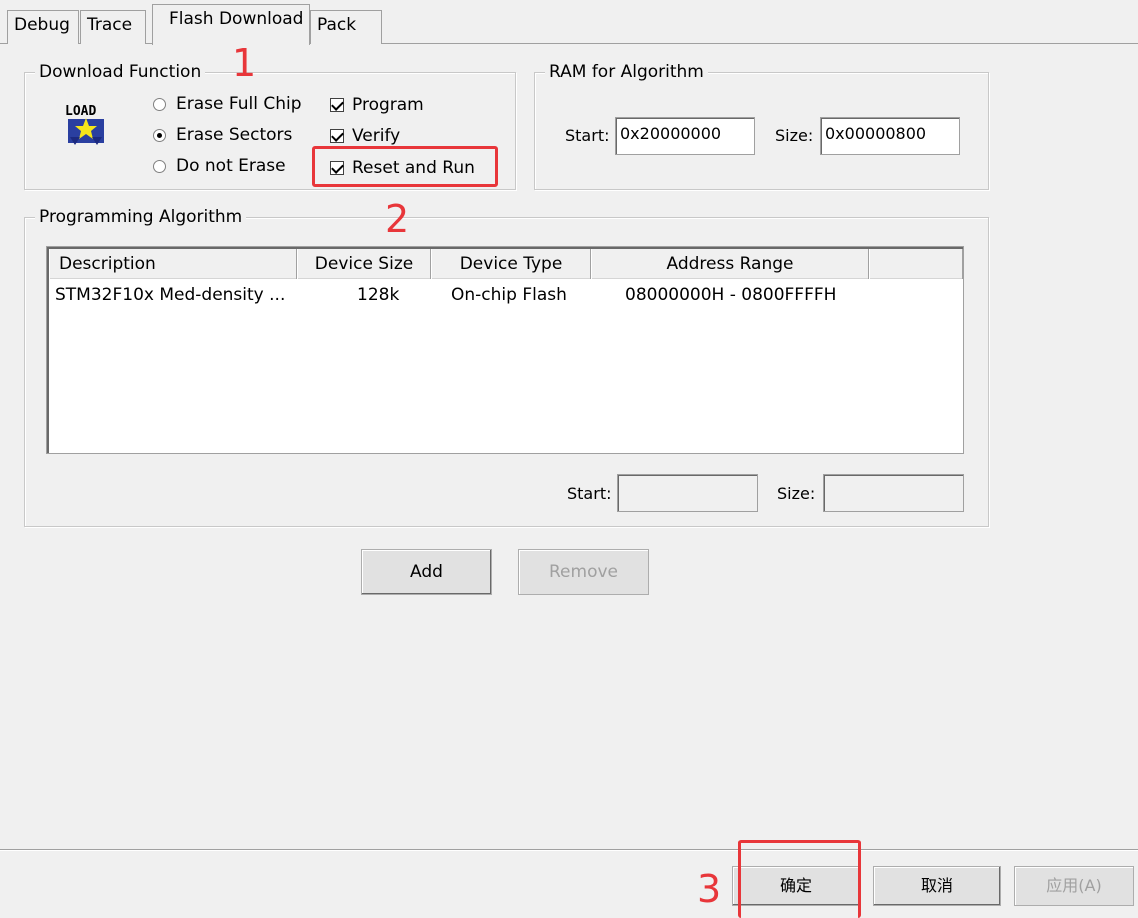  Describe the element at coordinates (141, 217) in the screenshot. I see `programming-algorithm-title: Programming Algorithm` at that location.